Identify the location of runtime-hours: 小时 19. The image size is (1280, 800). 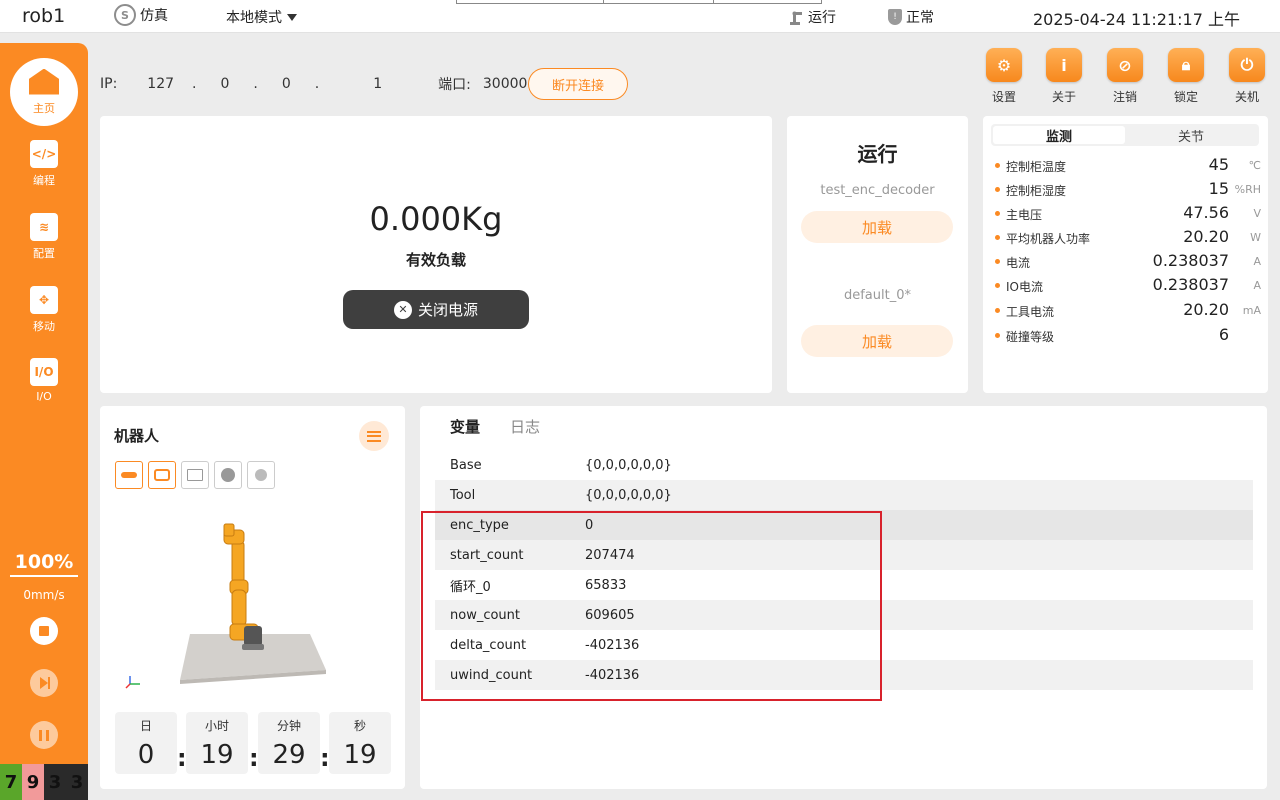
(217, 743).